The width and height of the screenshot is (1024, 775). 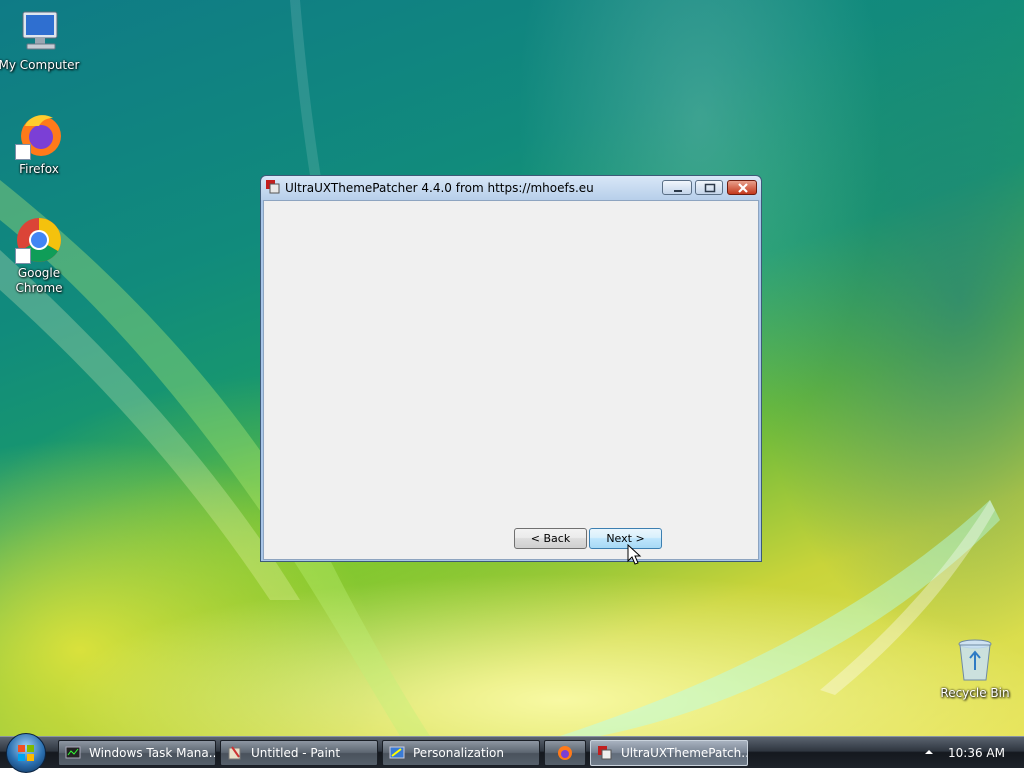 I want to click on minimize-icon, so click(x=678, y=191).